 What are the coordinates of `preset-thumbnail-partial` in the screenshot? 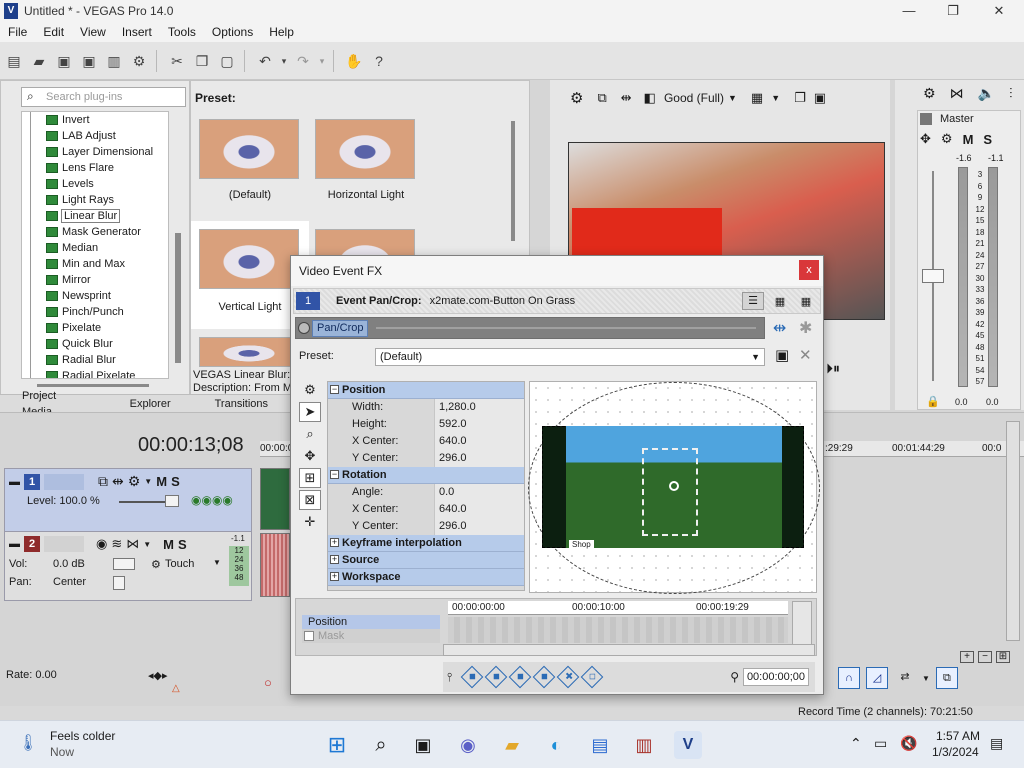 It's located at (249, 352).